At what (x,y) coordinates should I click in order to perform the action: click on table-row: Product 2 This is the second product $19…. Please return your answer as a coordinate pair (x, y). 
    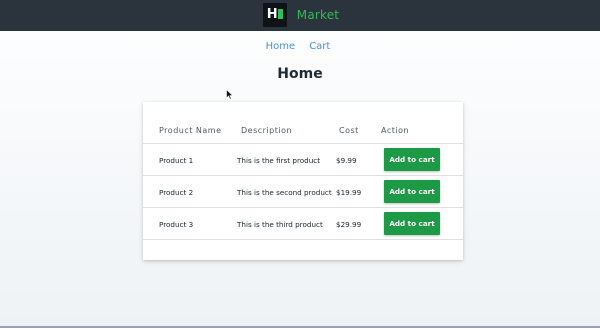
    Looking at the image, I should click on (303, 192).